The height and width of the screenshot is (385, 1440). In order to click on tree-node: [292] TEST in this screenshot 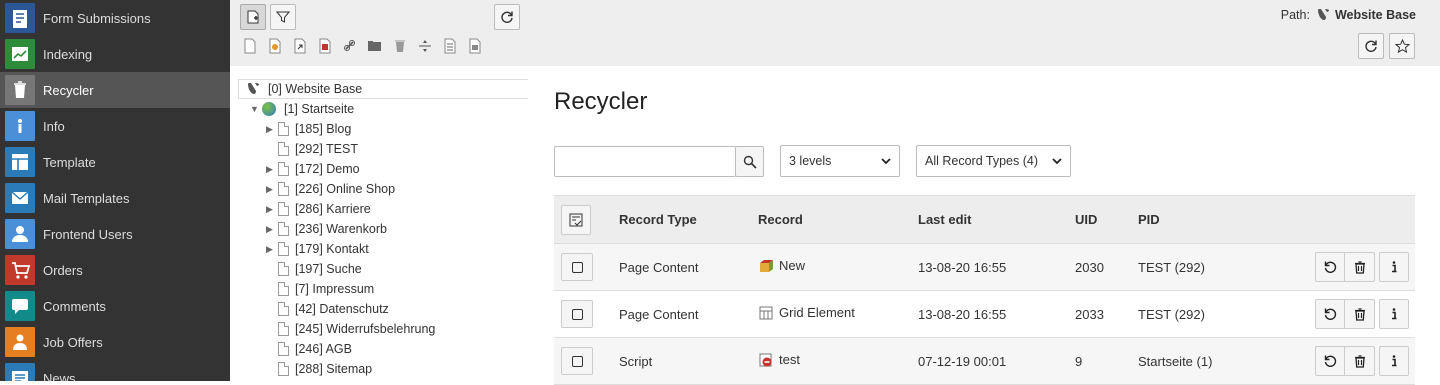, I will do `click(312, 149)`.